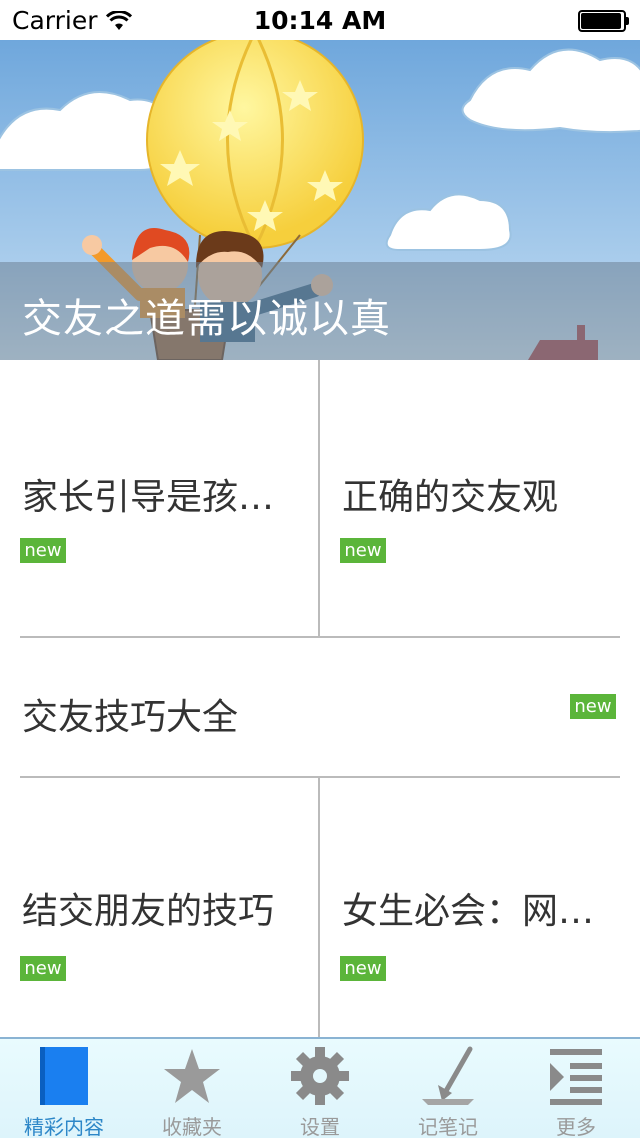 This screenshot has height=1140, width=640. I want to click on battery-icon, so click(603, 21).